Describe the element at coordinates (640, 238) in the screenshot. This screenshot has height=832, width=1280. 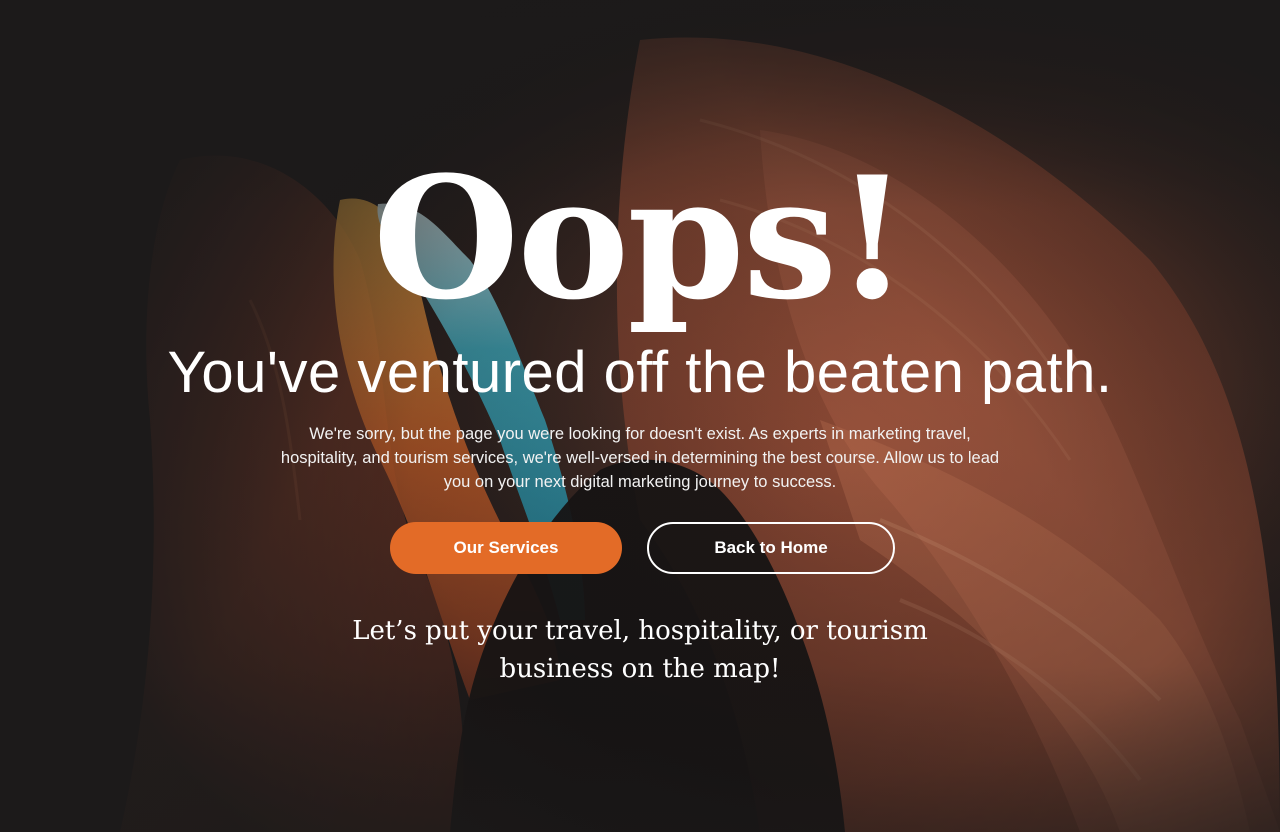
I see `page-title: Oops!` at that location.